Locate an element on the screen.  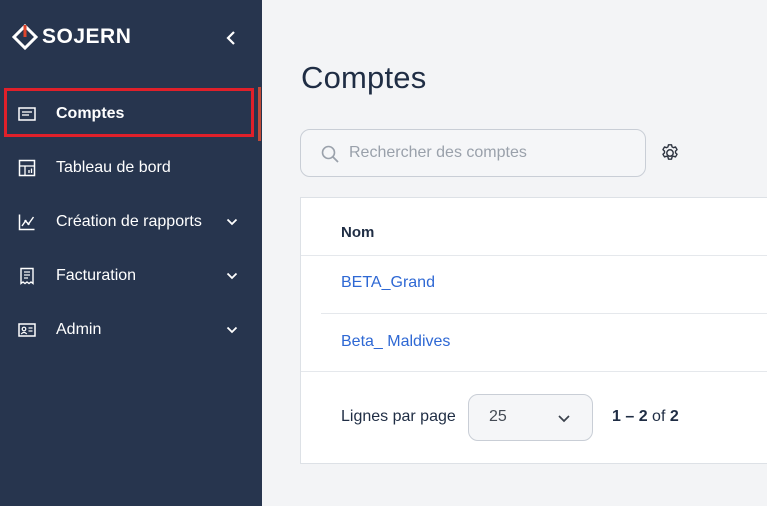
sidebar-item-comptes: Comptes is located at coordinates (131, 114).